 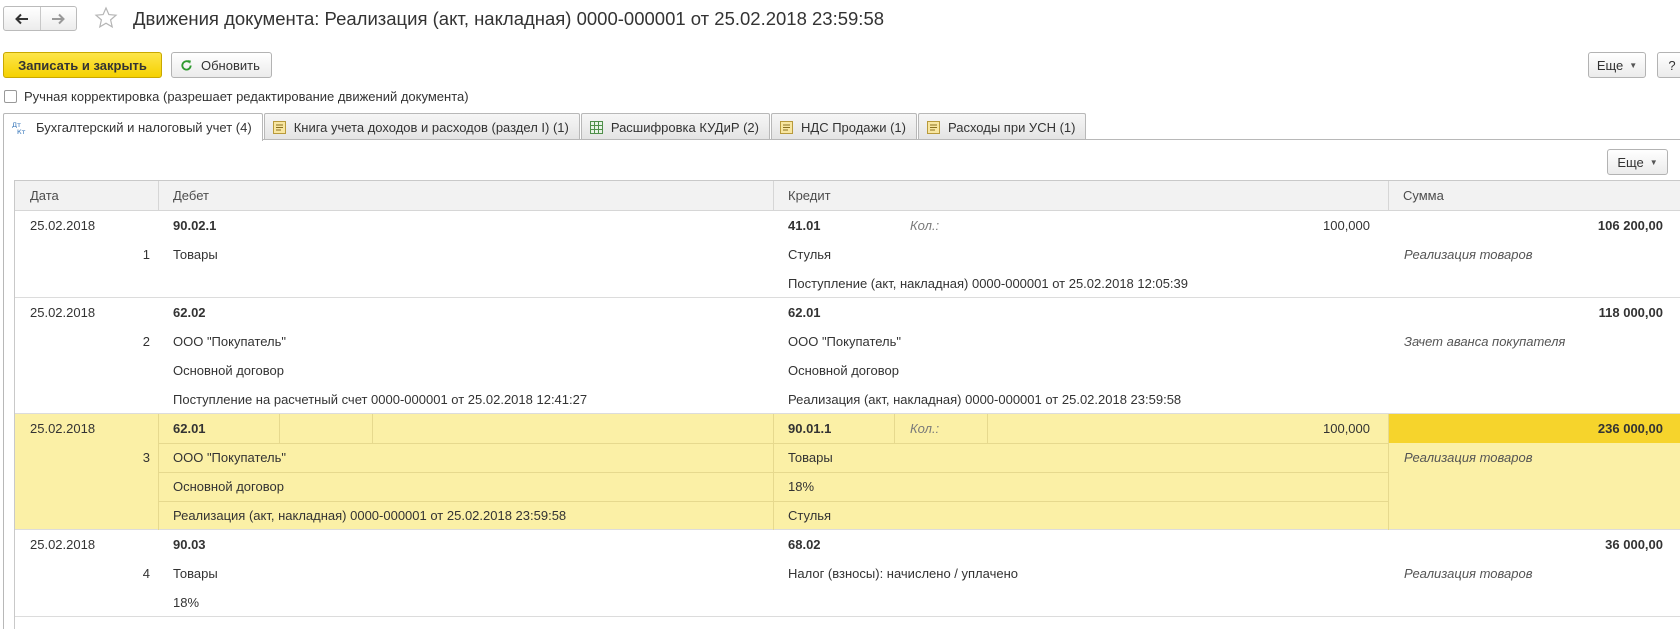 What do you see at coordinates (195, 225) in the screenshot?
I see `debit-account: 90.02.1` at bounding box center [195, 225].